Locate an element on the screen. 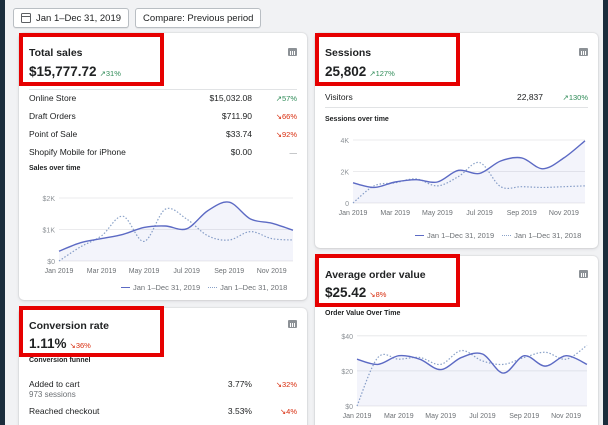 The height and width of the screenshot is (425, 608). visitors-pct-value: 130% is located at coordinates (578, 97).